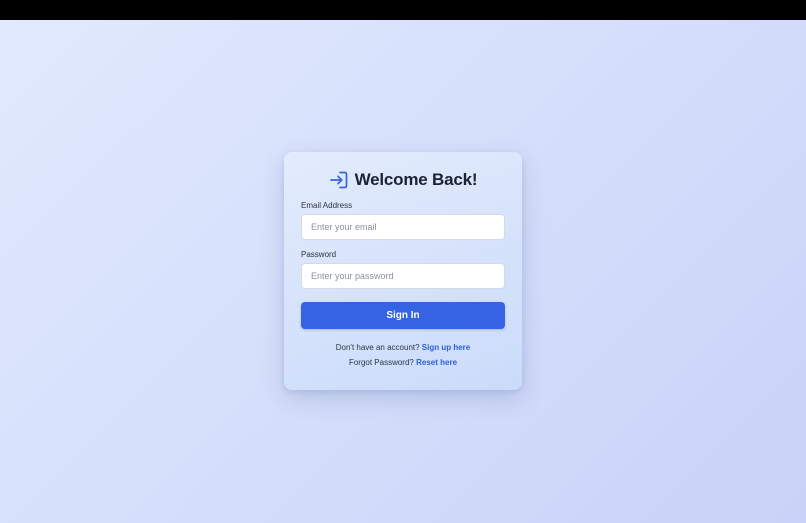 This screenshot has height=523, width=806. Describe the element at coordinates (339, 180) in the screenshot. I see `login-arrow-icon` at that location.